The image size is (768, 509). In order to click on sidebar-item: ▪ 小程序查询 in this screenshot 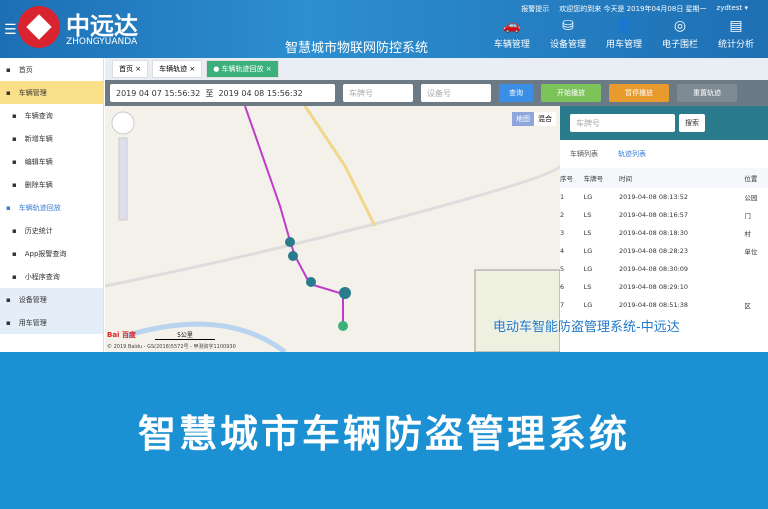, I will do `click(51, 276)`.